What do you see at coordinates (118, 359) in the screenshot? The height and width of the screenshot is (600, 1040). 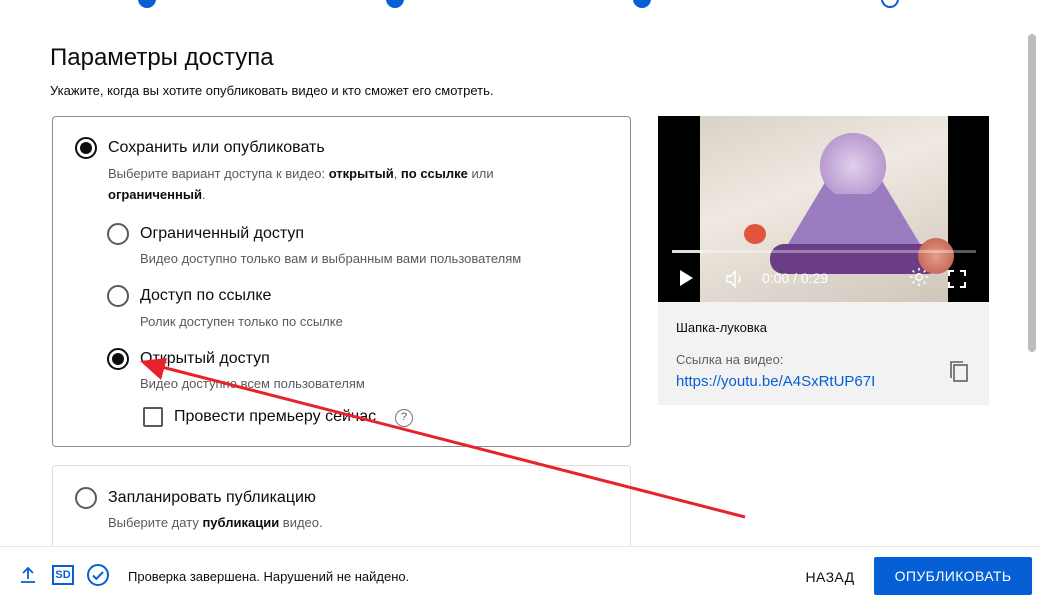 I see `public-radio` at bounding box center [118, 359].